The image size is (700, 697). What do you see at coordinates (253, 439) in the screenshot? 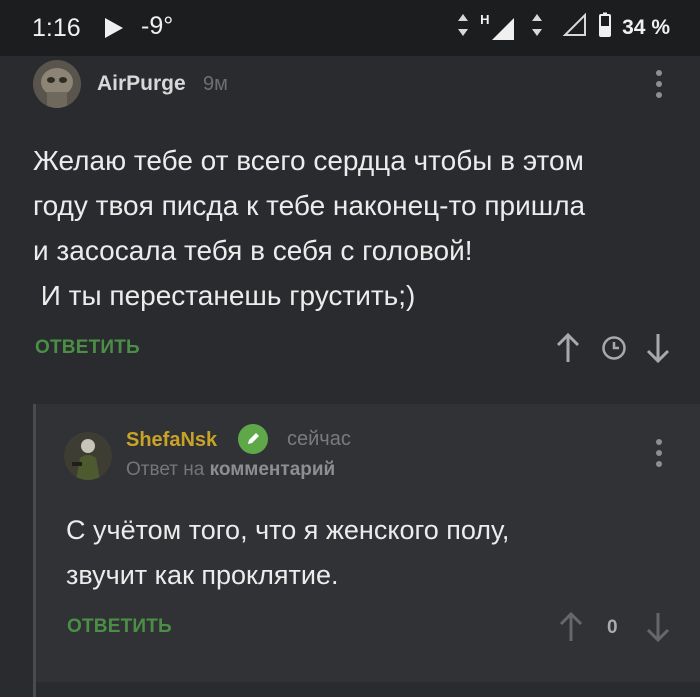
I see `edit-icon` at bounding box center [253, 439].